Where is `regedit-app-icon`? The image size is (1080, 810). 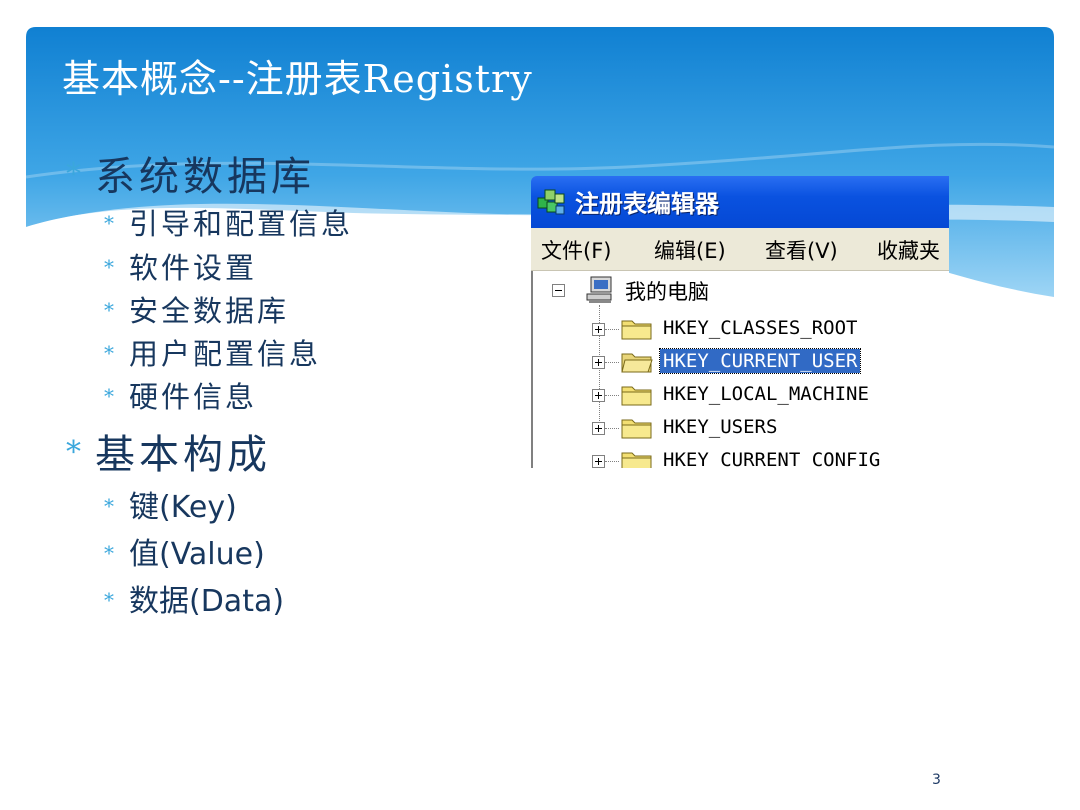
regedit-app-icon is located at coordinates (551, 202).